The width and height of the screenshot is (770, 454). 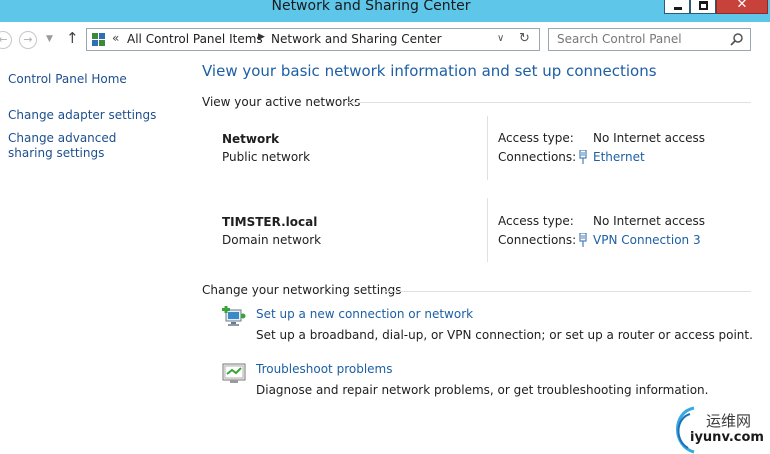 I want to click on ethernet-icon, so click(x=583, y=157).